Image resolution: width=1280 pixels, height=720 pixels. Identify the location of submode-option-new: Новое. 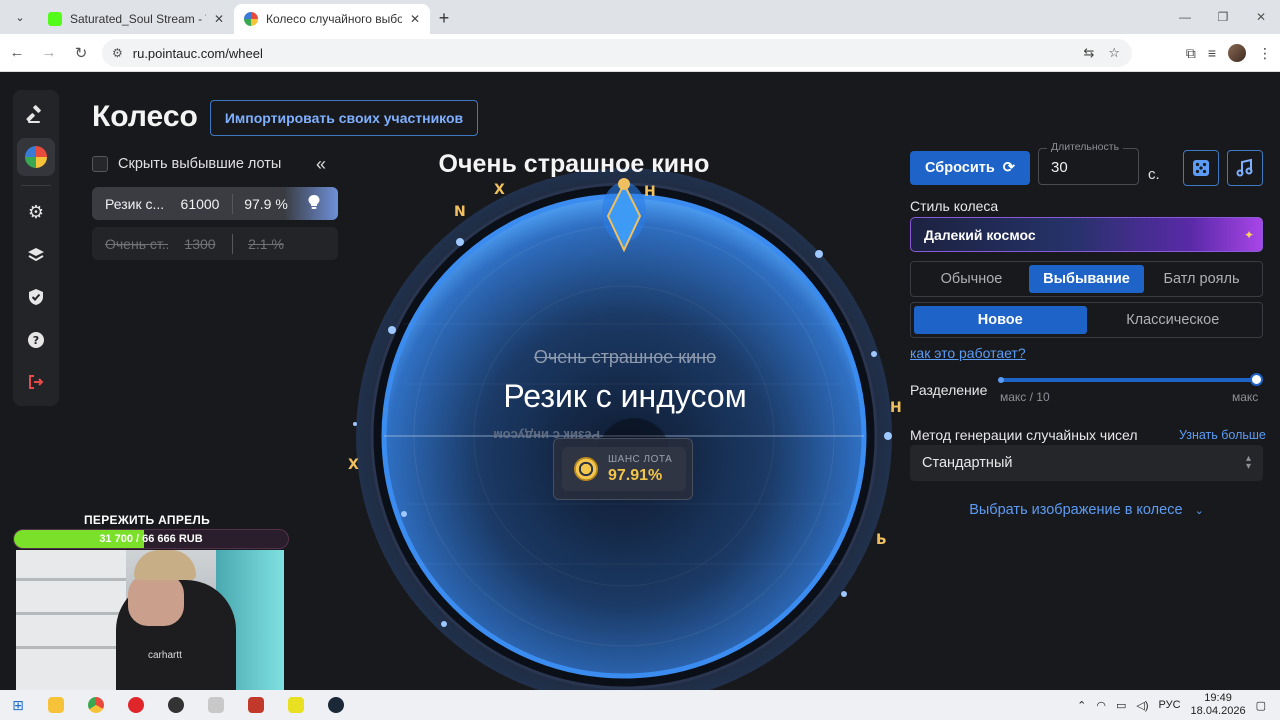
(1000, 320).